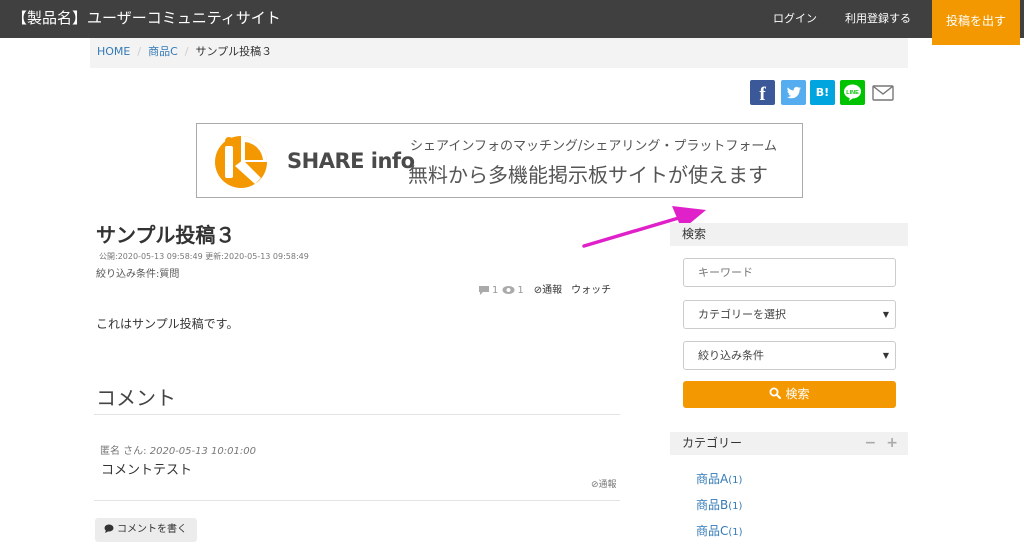 This screenshot has height=544, width=1024. I want to click on svg-text: LINE, so click(852, 93).